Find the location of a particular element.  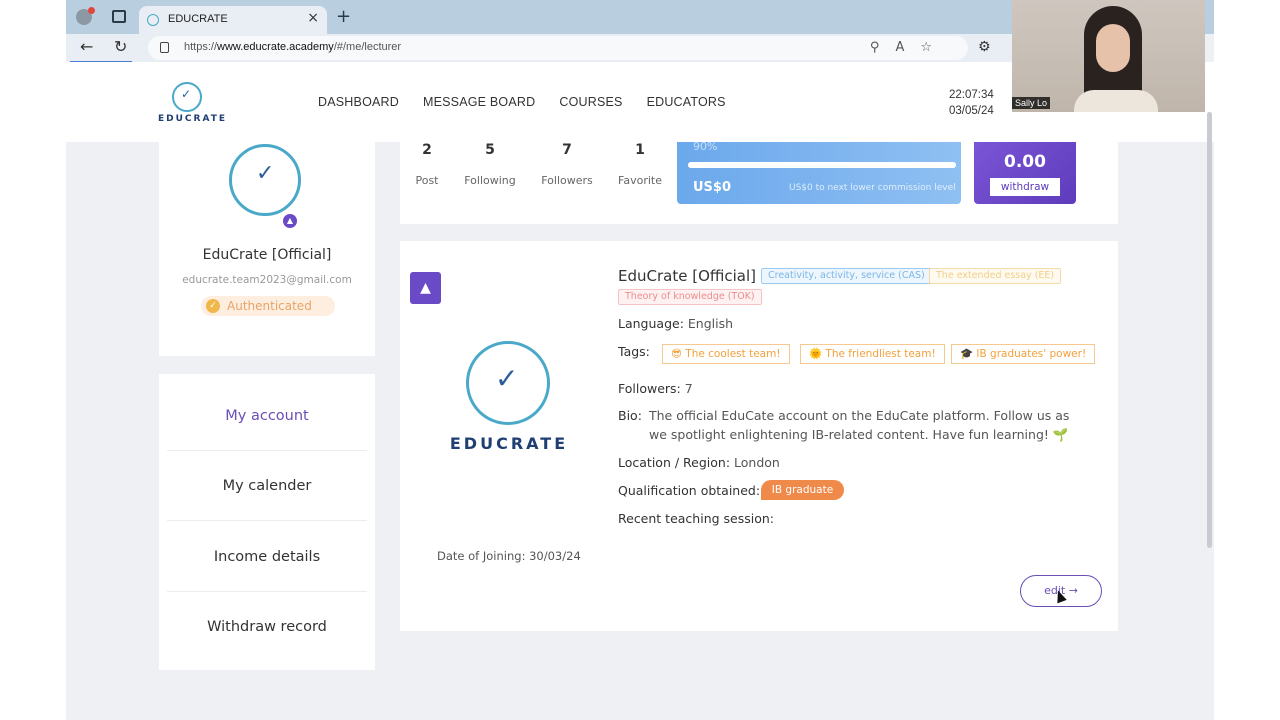

commission-note: US$0 to next lower commission level is located at coordinates (872, 188).